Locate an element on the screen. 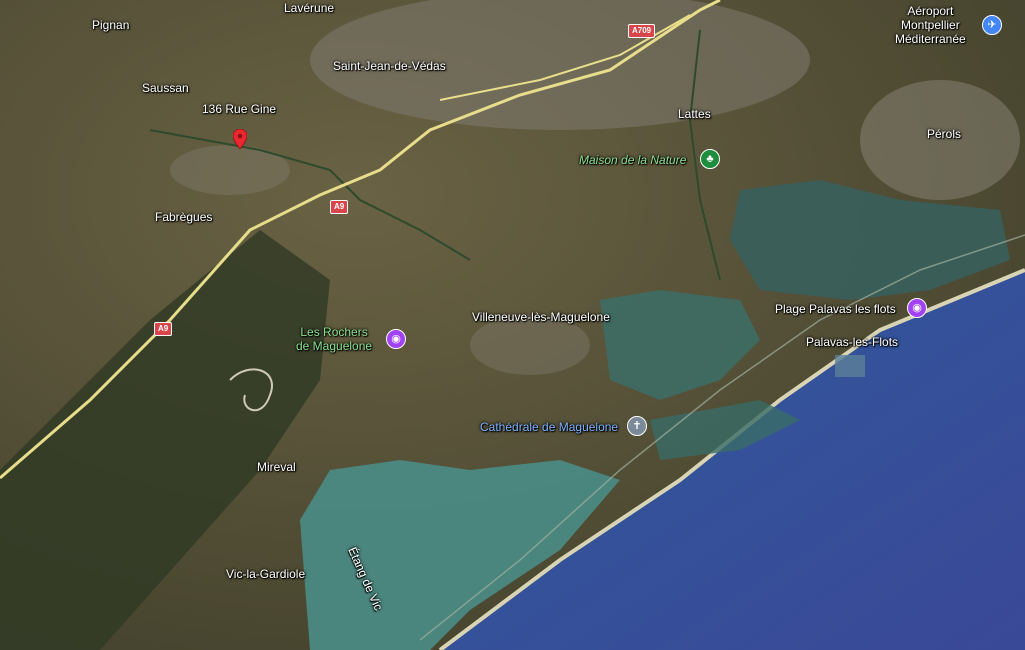  place-perols: Pérols is located at coordinates (944, 134).